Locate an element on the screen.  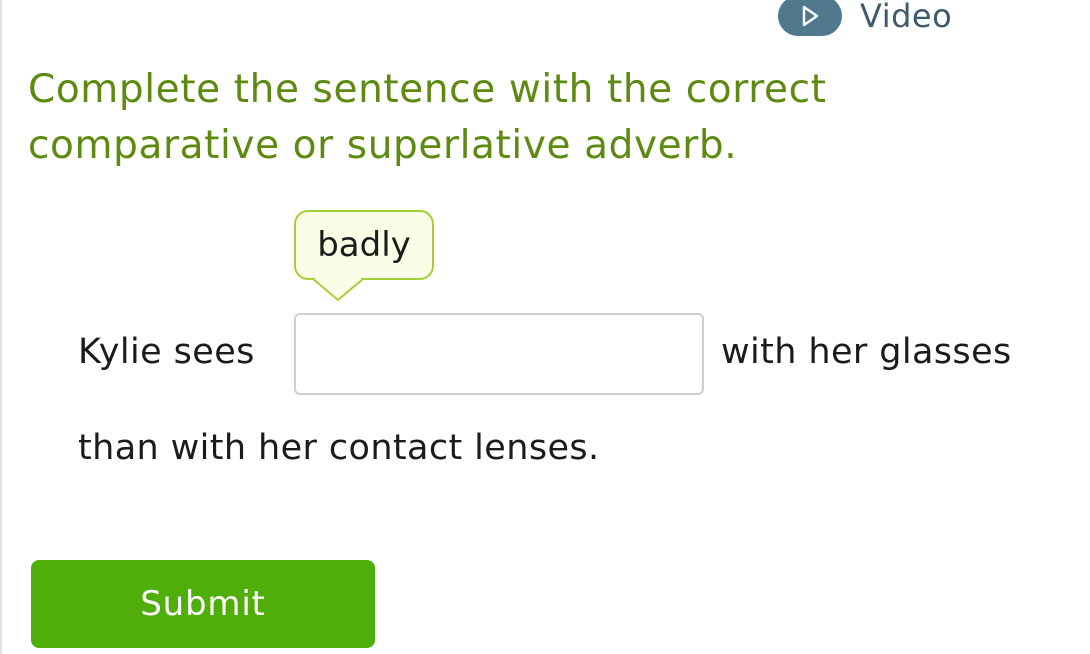
submit-button: Submit is located at coordinates (203, 604).